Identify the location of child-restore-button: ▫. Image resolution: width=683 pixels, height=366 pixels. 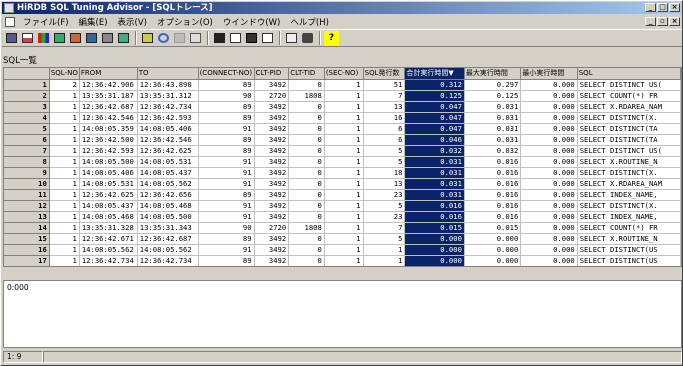
(662, 21).